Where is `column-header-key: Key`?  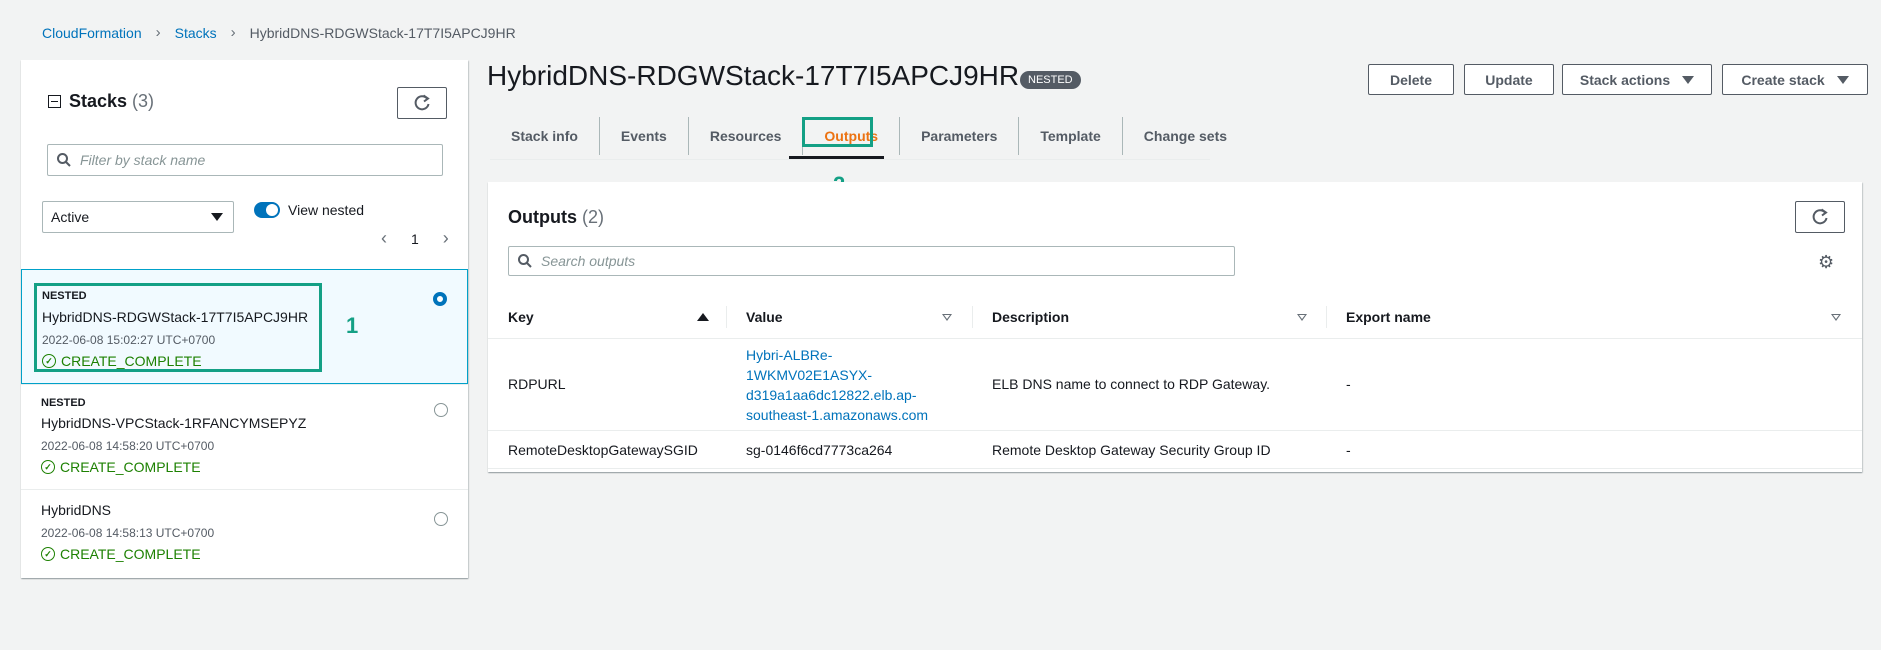
column-header-key: Key is located at coordinates (521, 316).